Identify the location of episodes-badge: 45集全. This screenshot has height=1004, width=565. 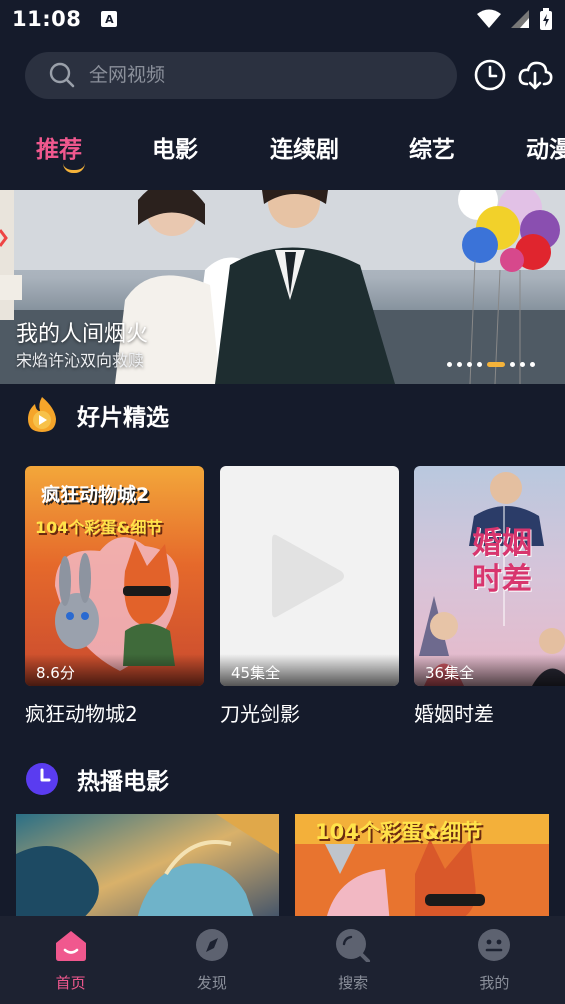
(309, 670).